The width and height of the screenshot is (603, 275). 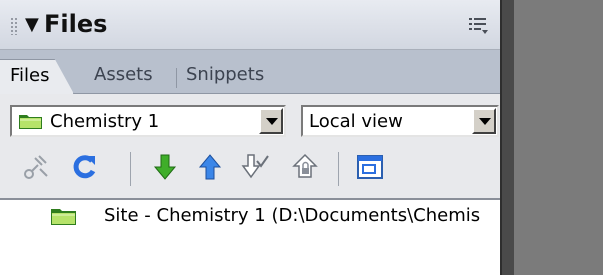 What do you see at coordinates (85, 167) in the screenshot?
I see `refresh-icon` at bounding box center [85, 167].